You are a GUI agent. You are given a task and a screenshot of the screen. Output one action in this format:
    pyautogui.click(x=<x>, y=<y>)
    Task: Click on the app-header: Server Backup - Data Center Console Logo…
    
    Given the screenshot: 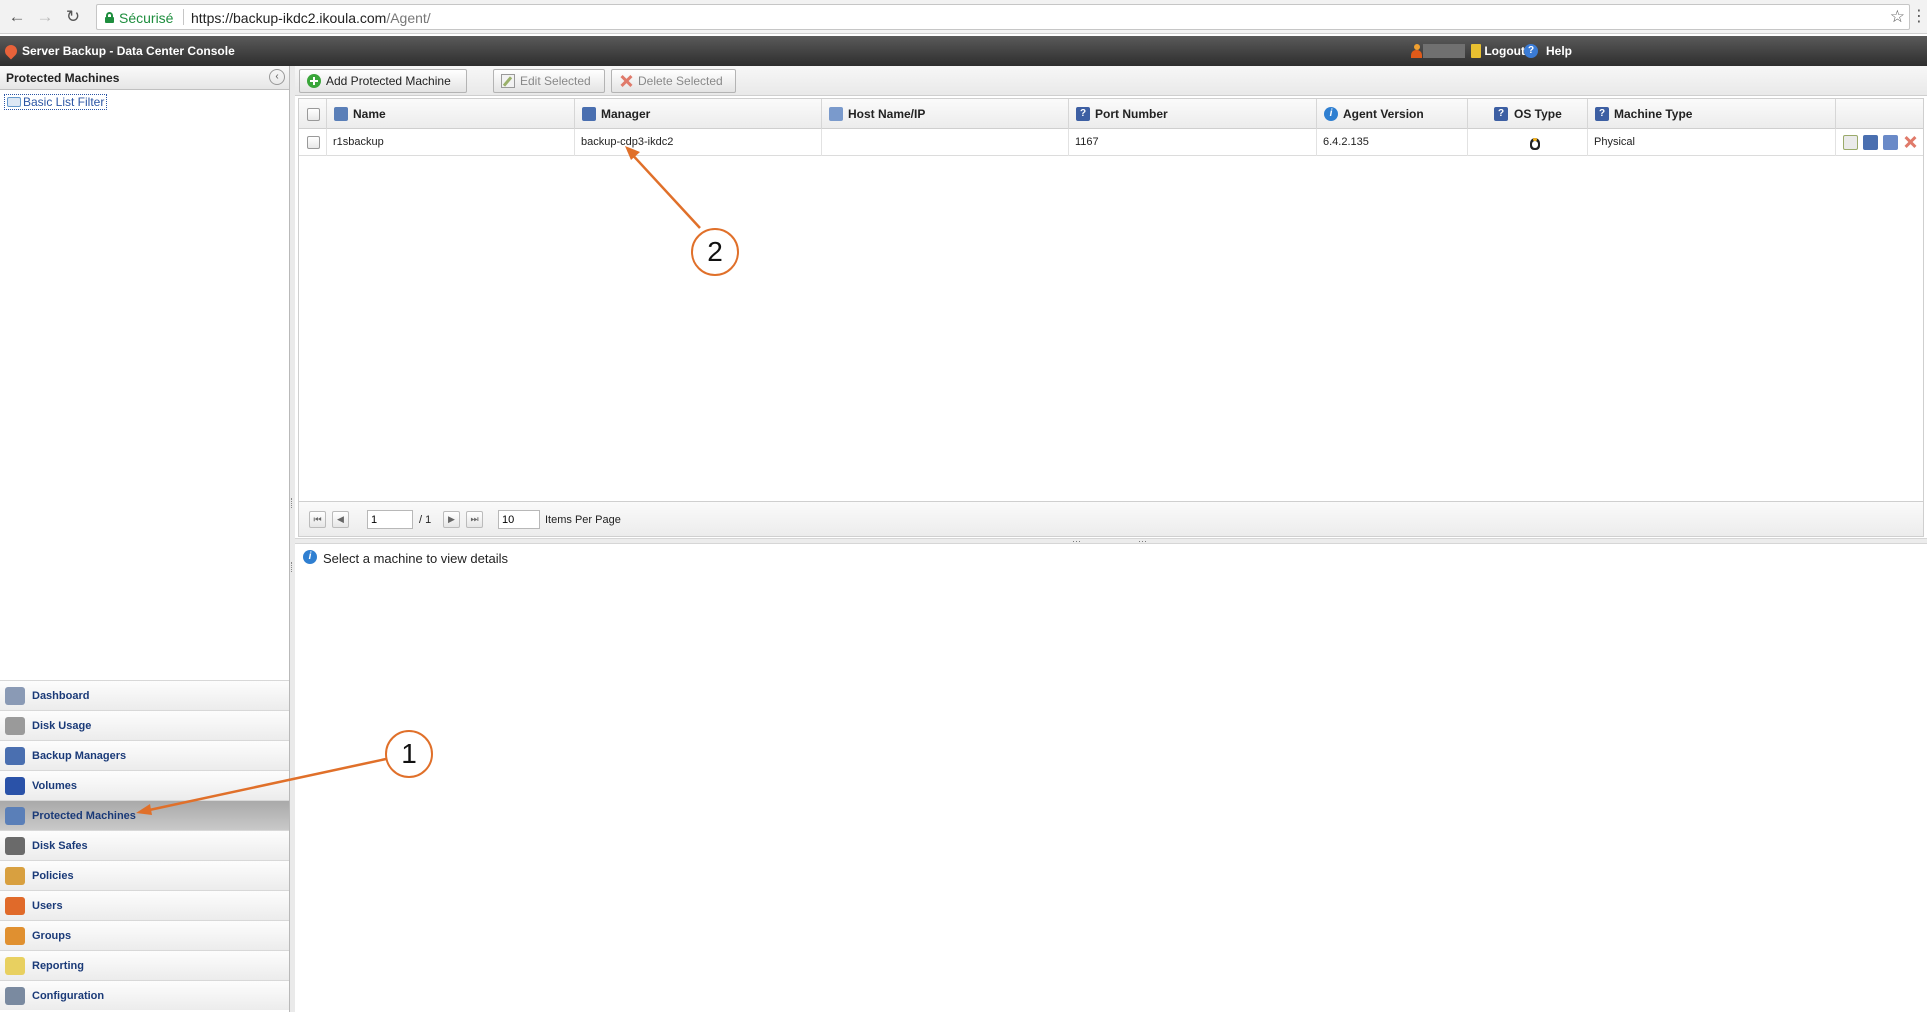 What is the action you would take?
    pyautogui.click(x=963, y=51)
    